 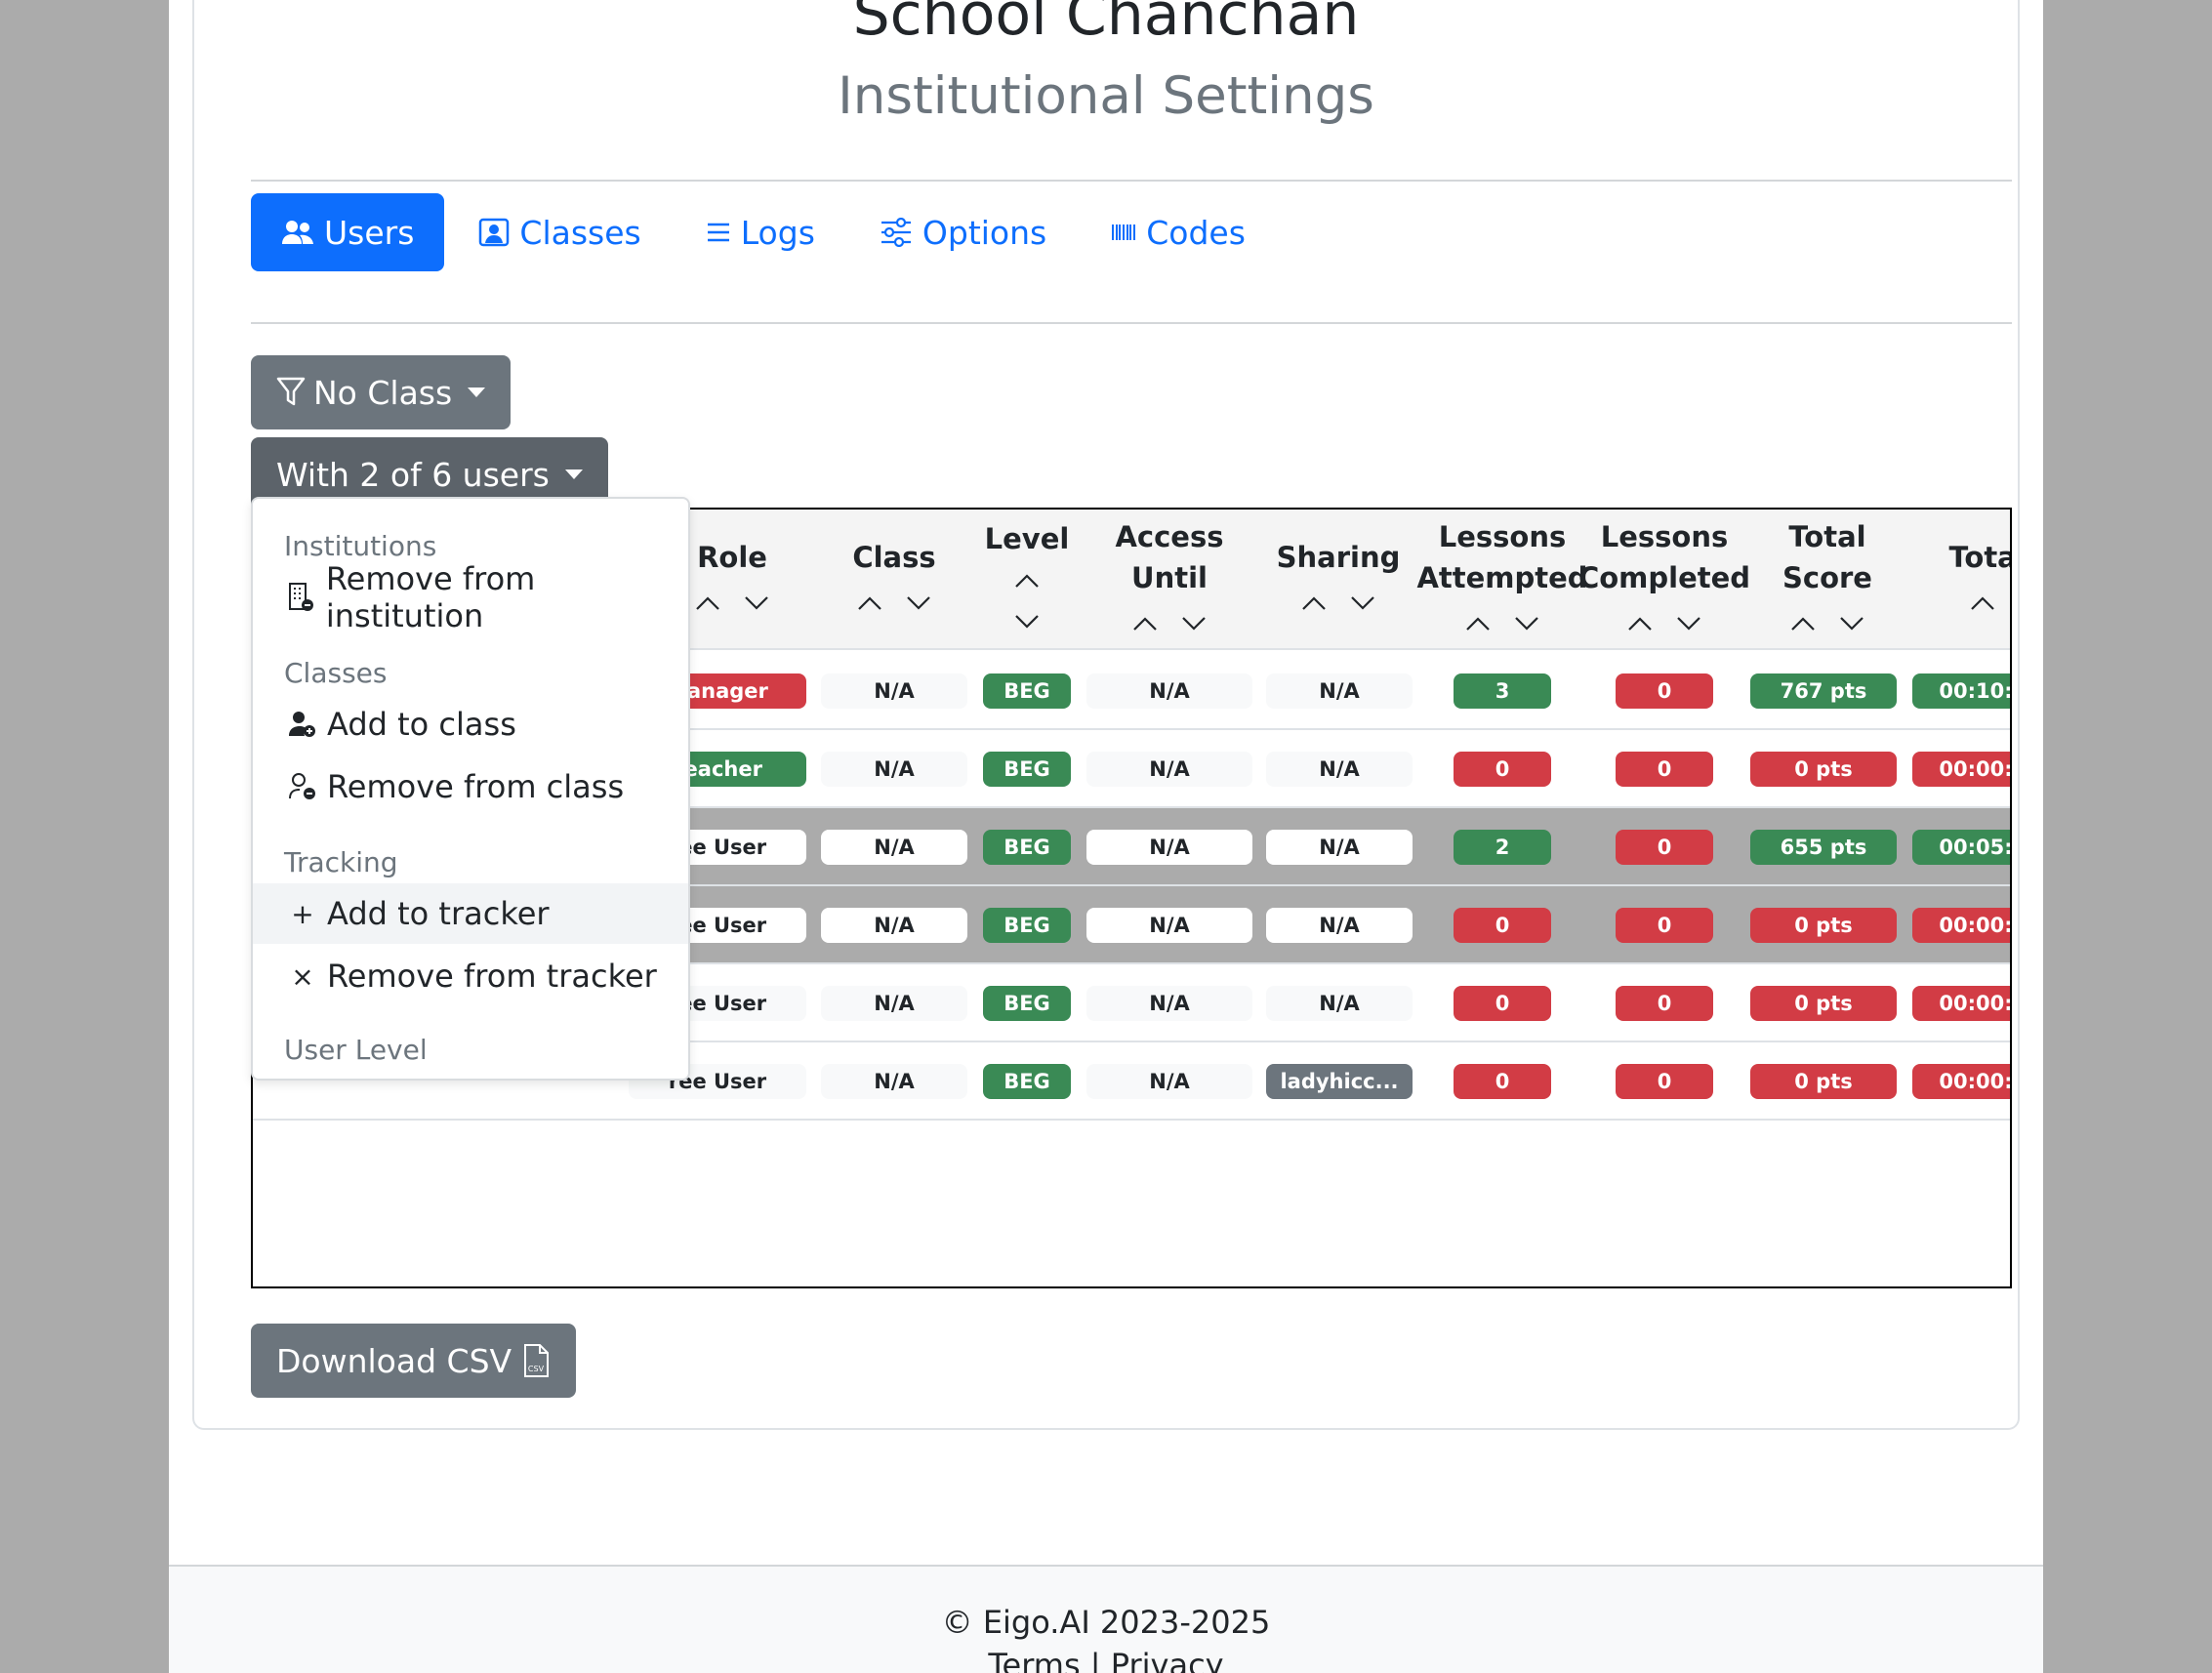 What do you see at coordinates (430, 597) in the screenshot?
I see `remove-from-institution-label: Remove from institution` at bounding box center [430, 597].